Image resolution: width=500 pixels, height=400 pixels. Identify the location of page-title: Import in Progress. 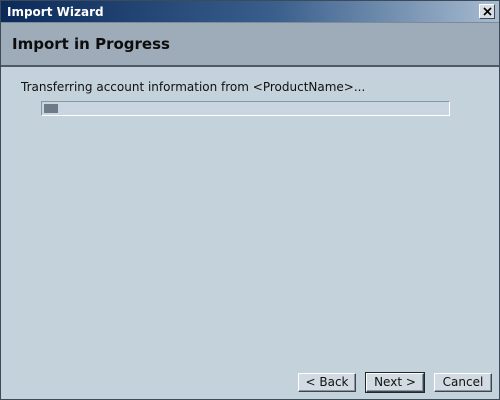
(91, 44).